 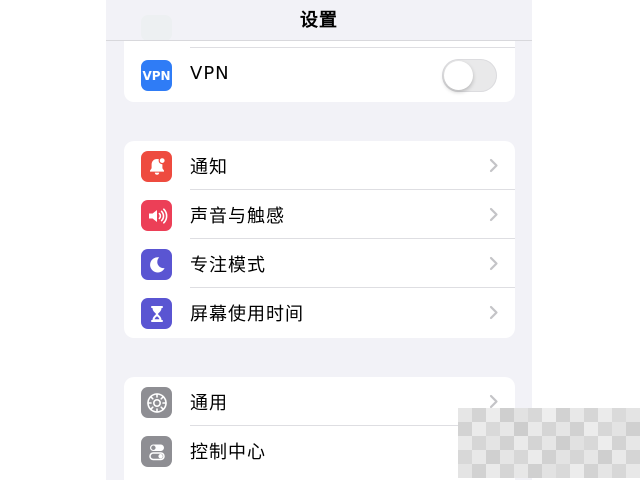 I want to click on settings-row-label: 声音与触感, so click(x=237, y=216).